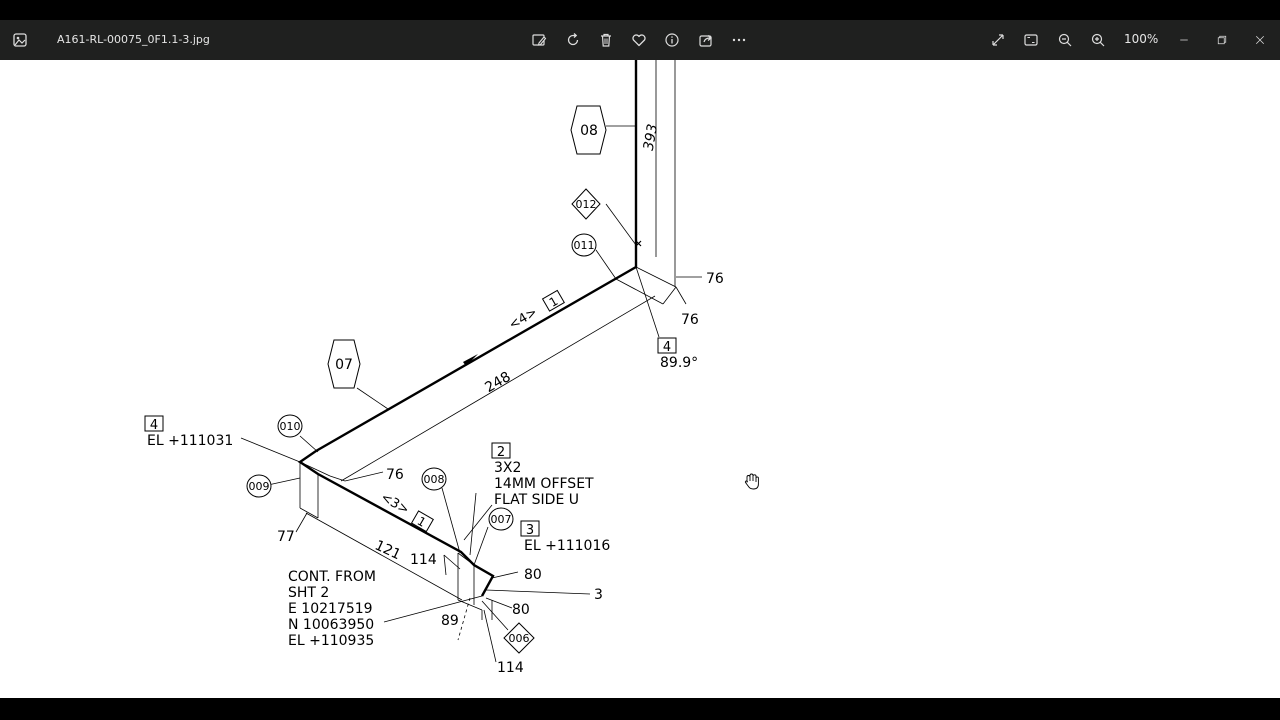 The height and width of the screenshot is (720, 1280). What do you see at coordinates (331, 641) in the screenshot?
I see `continuation-note-5: EL +110935` at bounding box center [331, 641].